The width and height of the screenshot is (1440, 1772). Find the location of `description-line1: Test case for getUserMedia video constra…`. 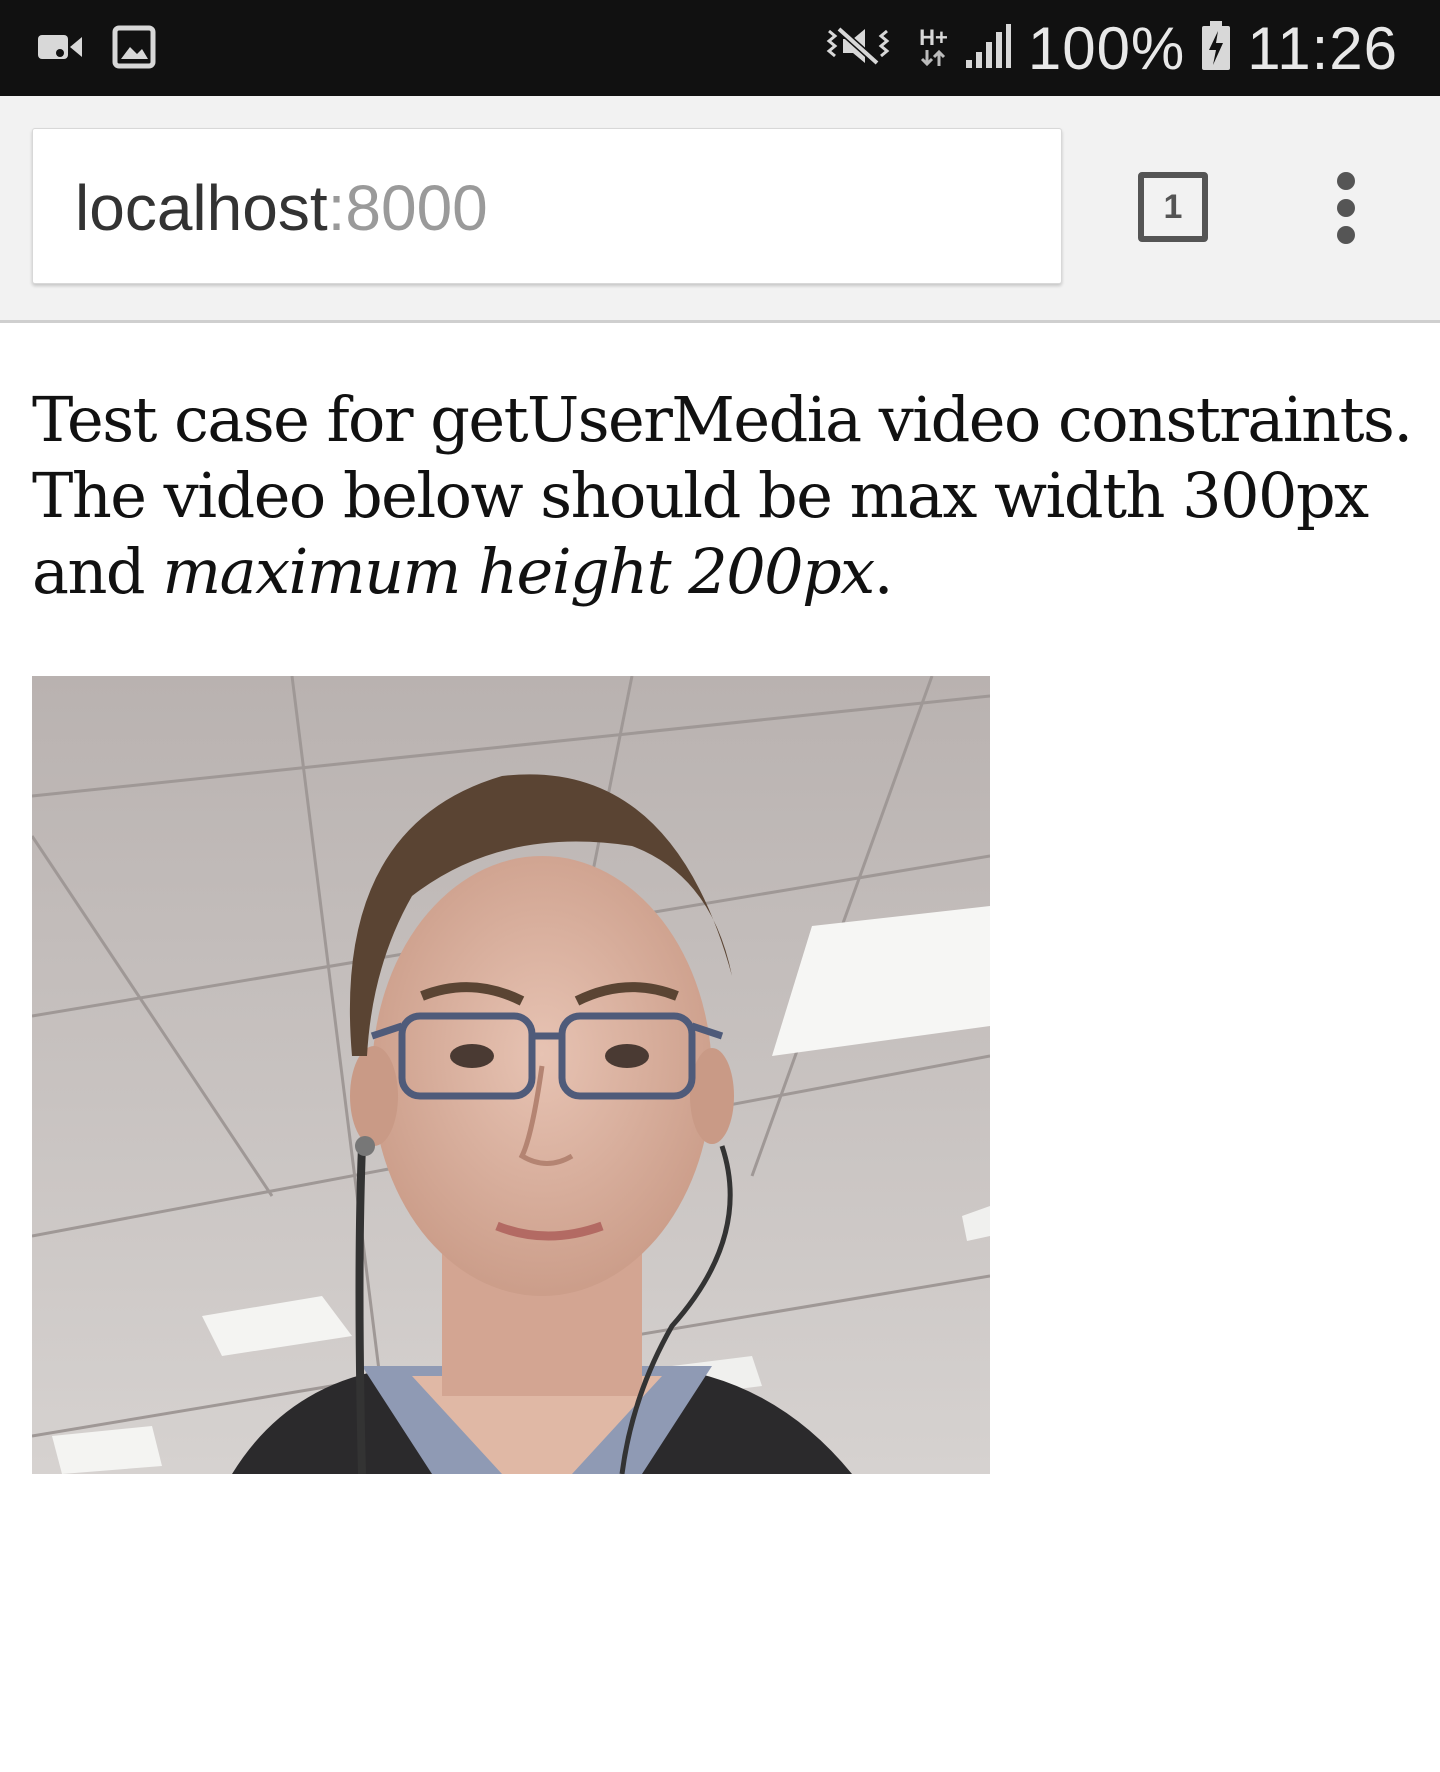

description-line1: Test case for getUserMedia video constra… is located at coordinates (722, 419).